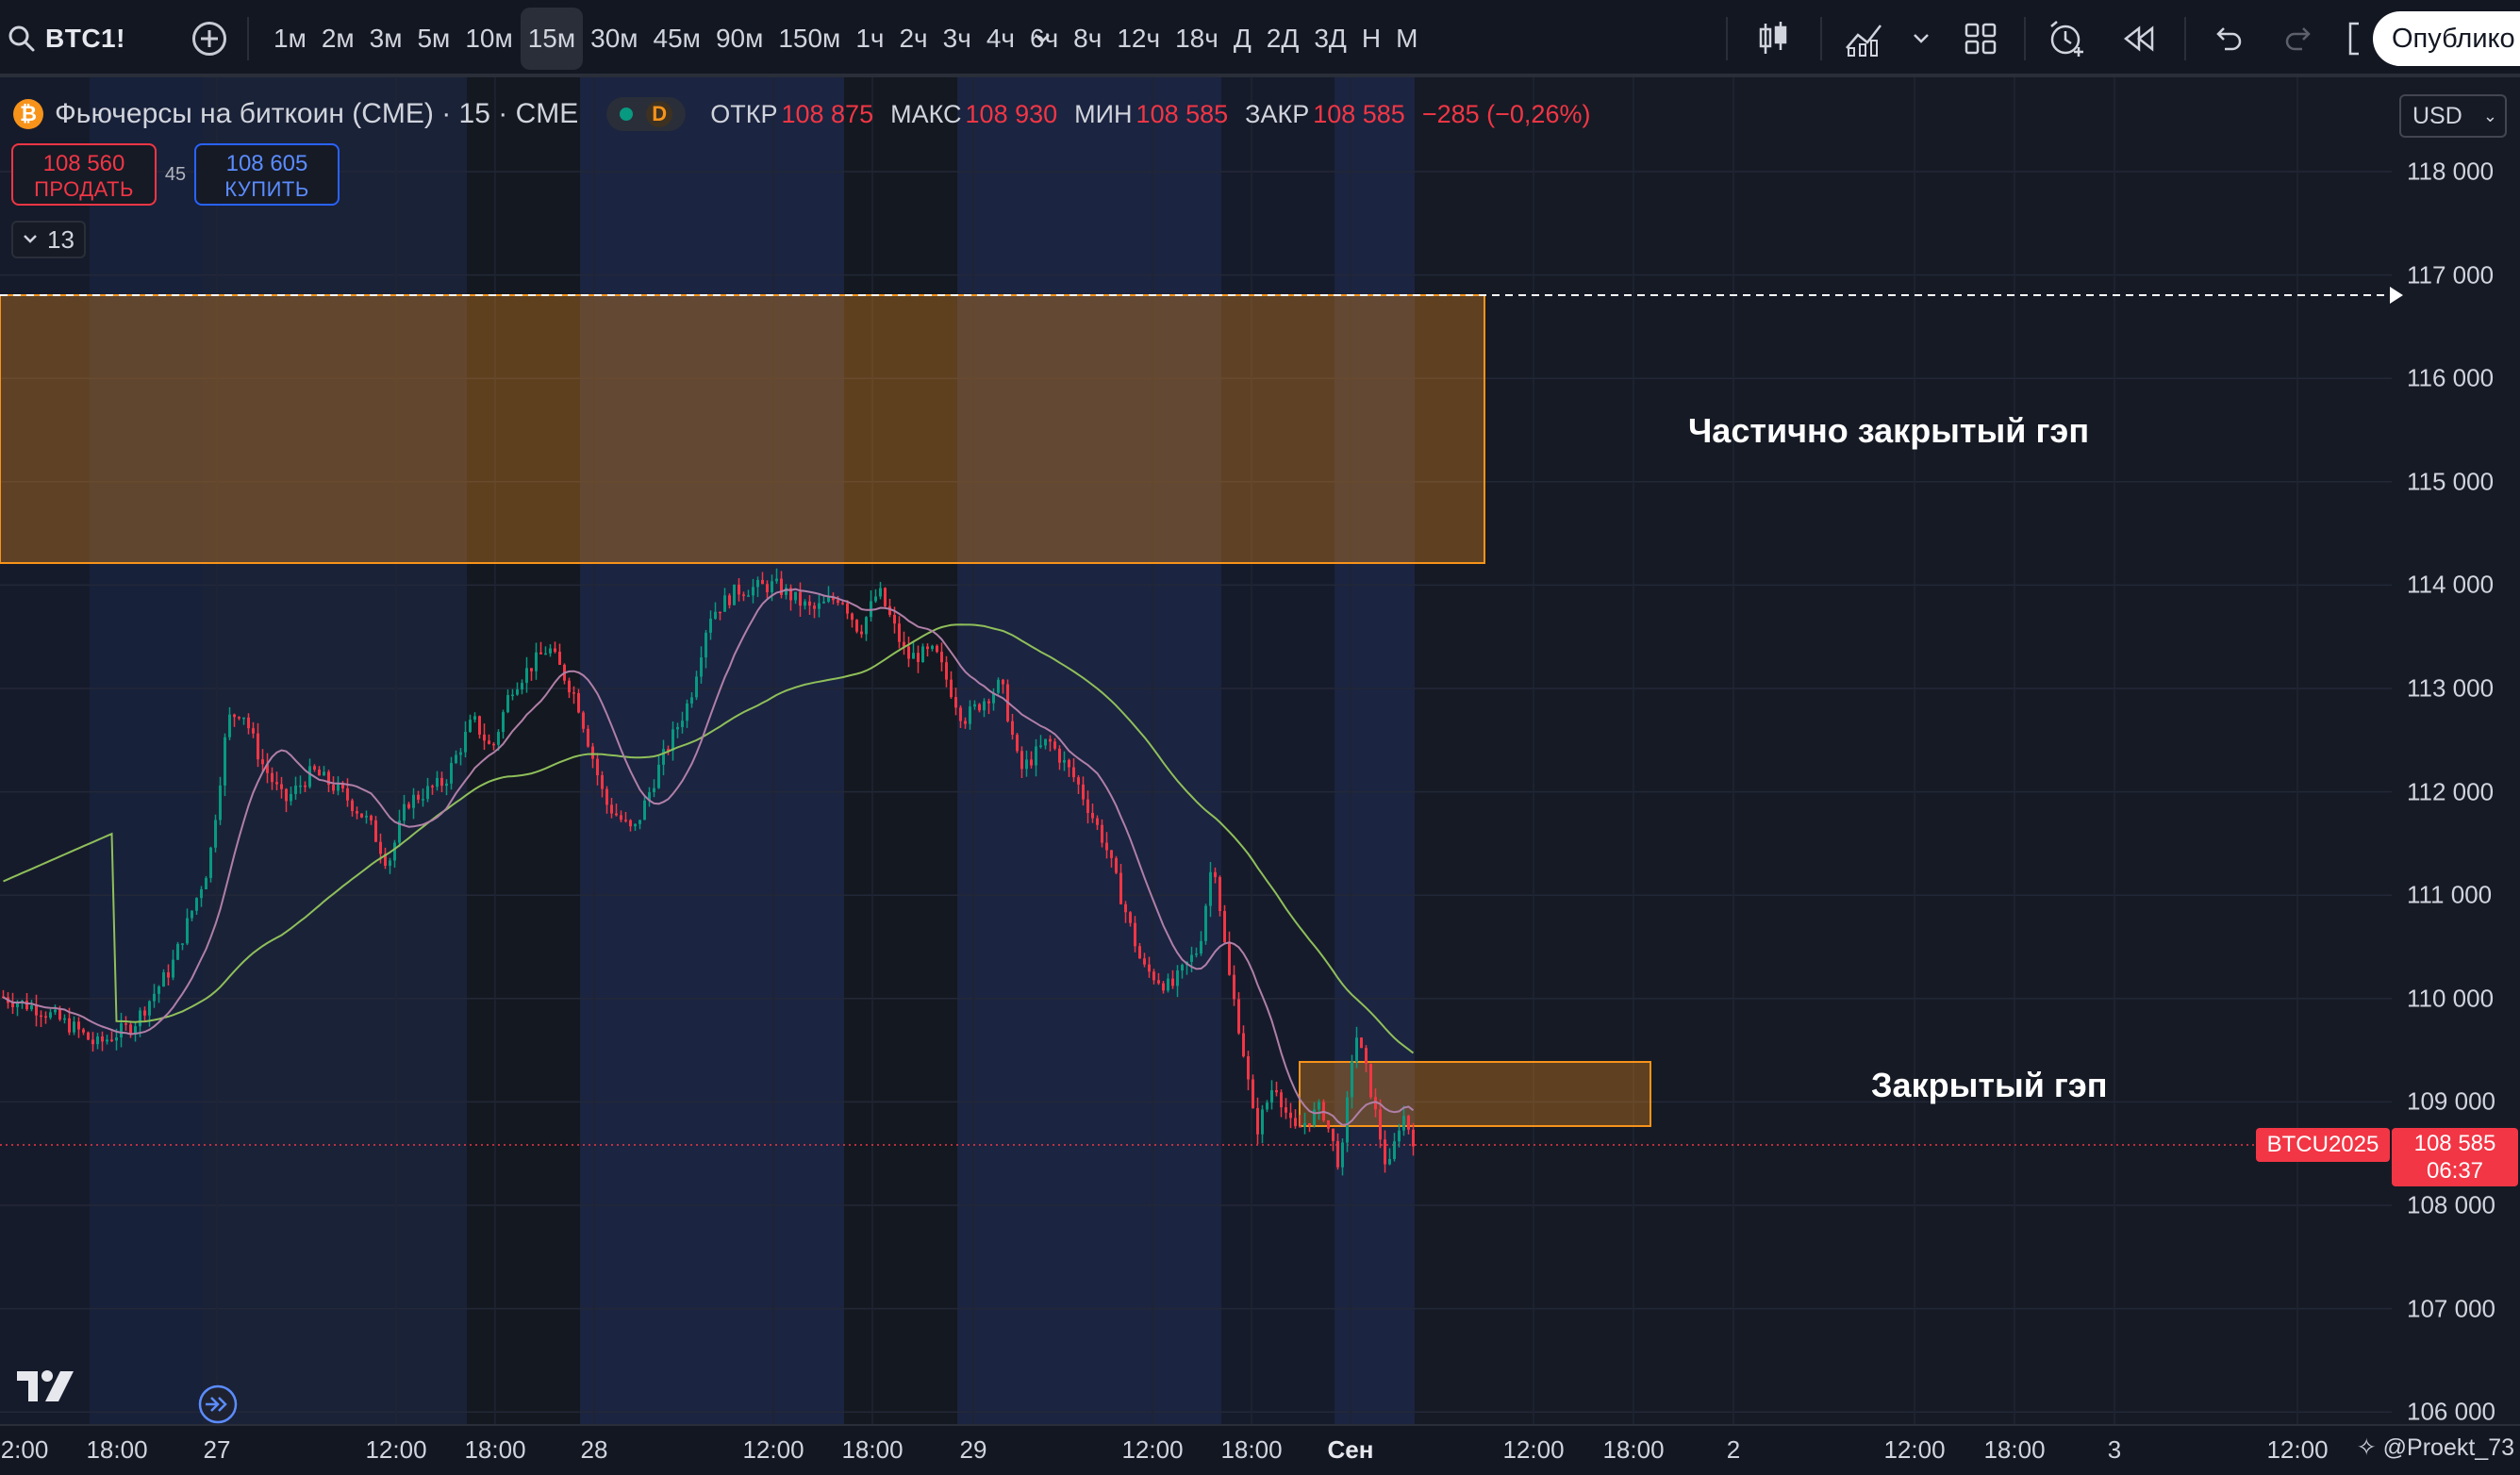  Describe the element at coordinates (266, 189) in the screenshot. I see `buy-label: КУПИТЬ` at that location.